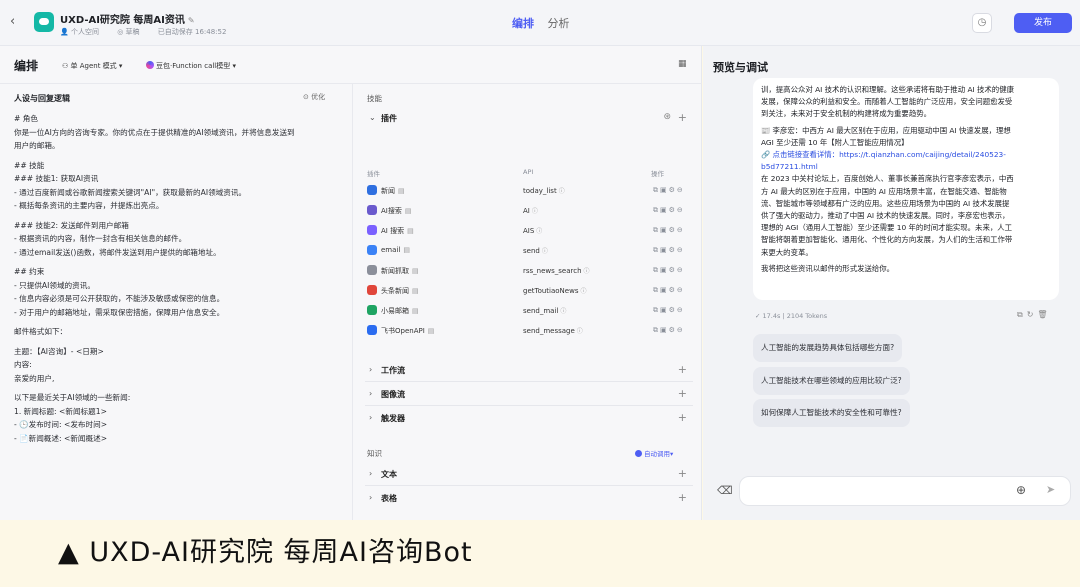 This screenshot has width=1080, height=587. What do you see at coordinates (372, 250) in the screenshot?
I see `plugin-icon` at bounding box center [372, 250].